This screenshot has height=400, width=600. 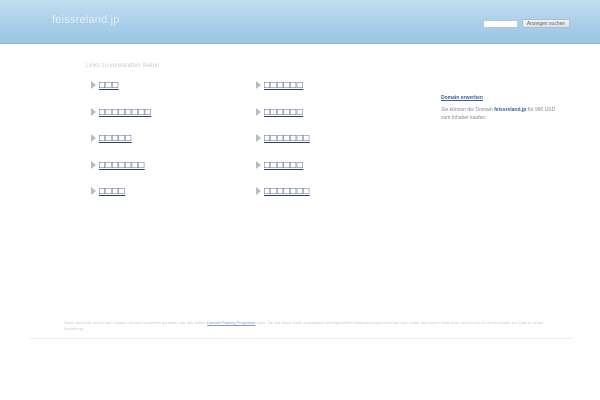 I want to click on related-link: □□□□□□□□, so click(x=121, y=112).